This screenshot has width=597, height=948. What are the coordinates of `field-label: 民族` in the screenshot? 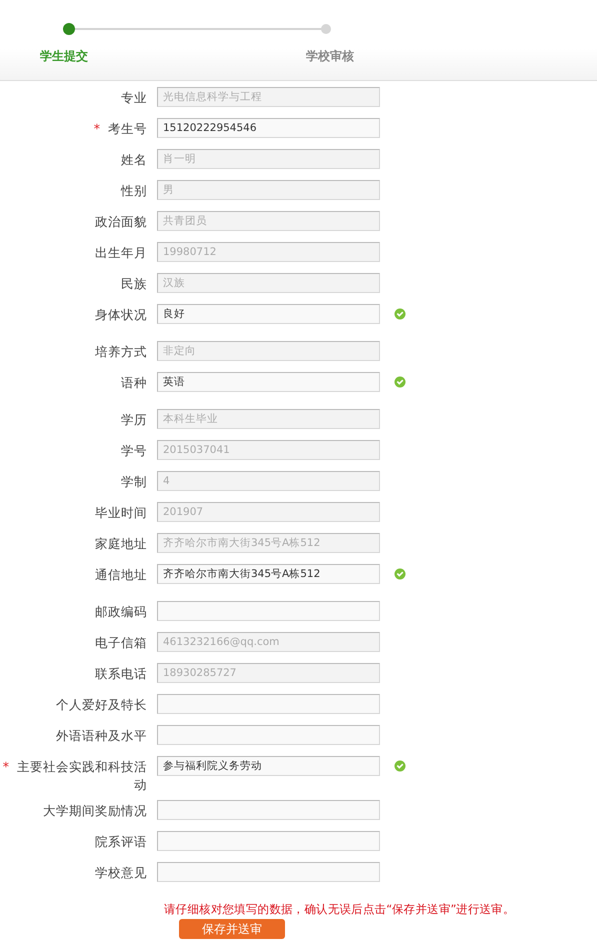 It's located at (134, 283).